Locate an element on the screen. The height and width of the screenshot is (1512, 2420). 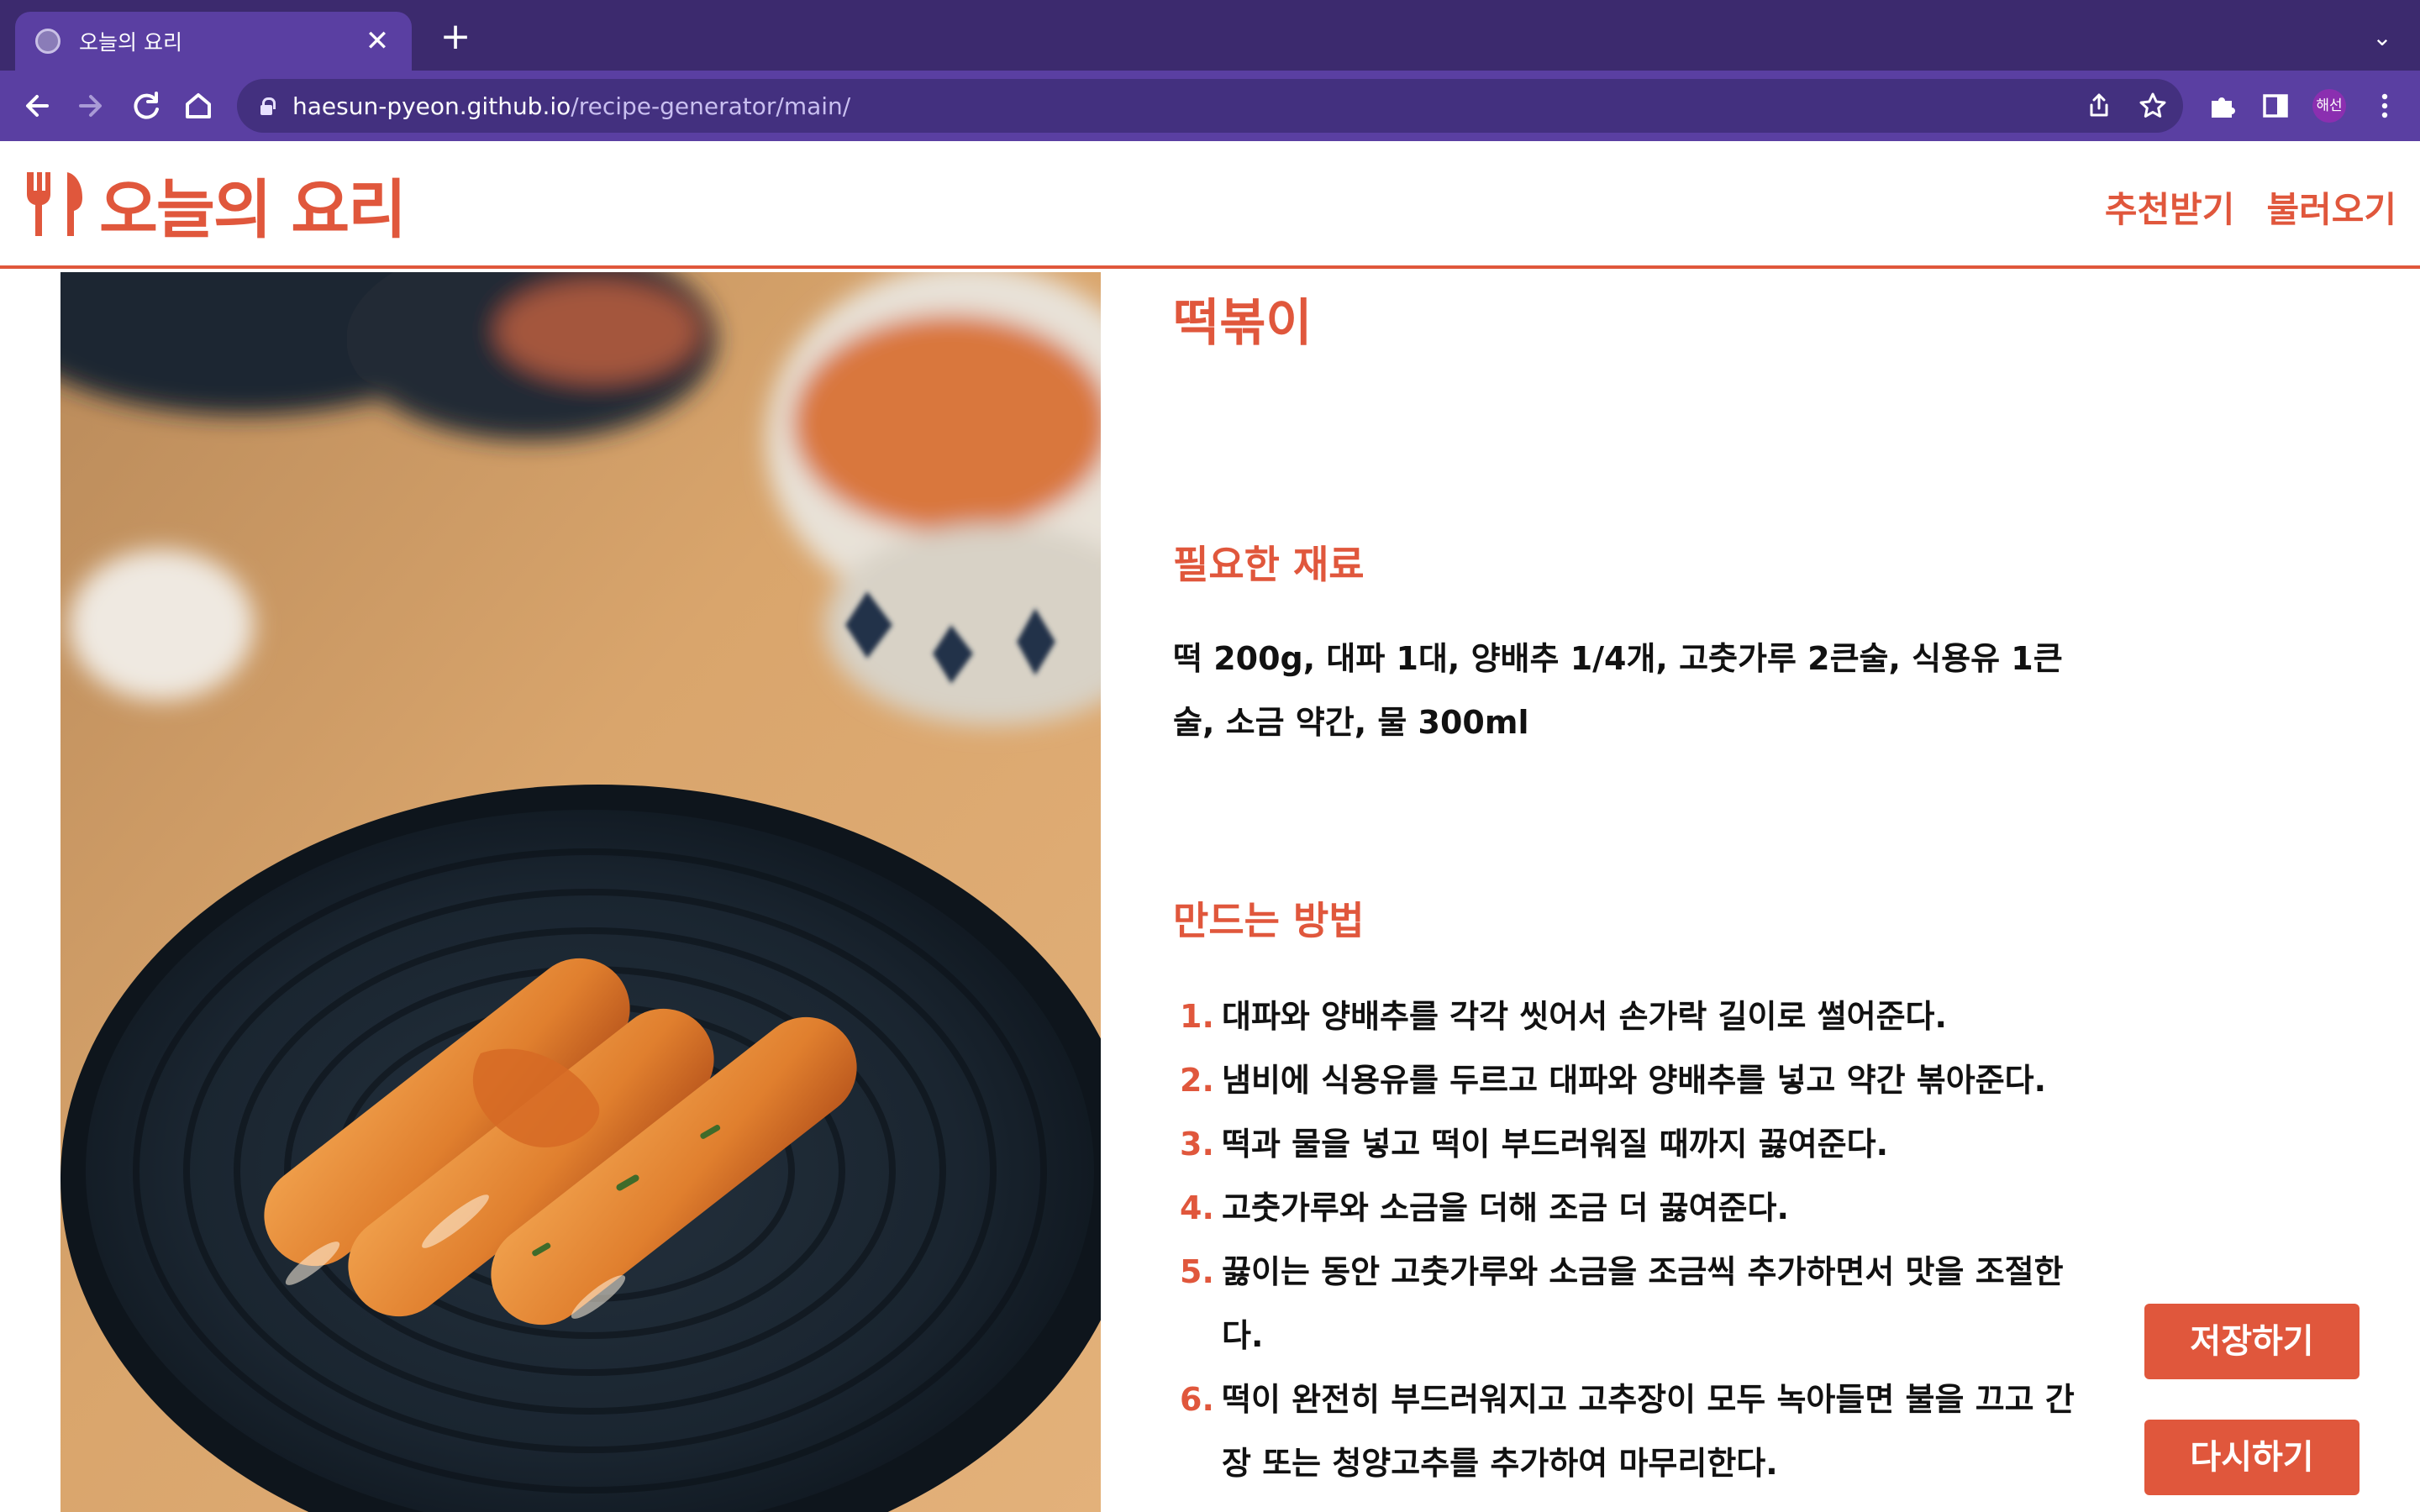
tab-title: 오늘의 요리 is located at coordinates (130, 42).